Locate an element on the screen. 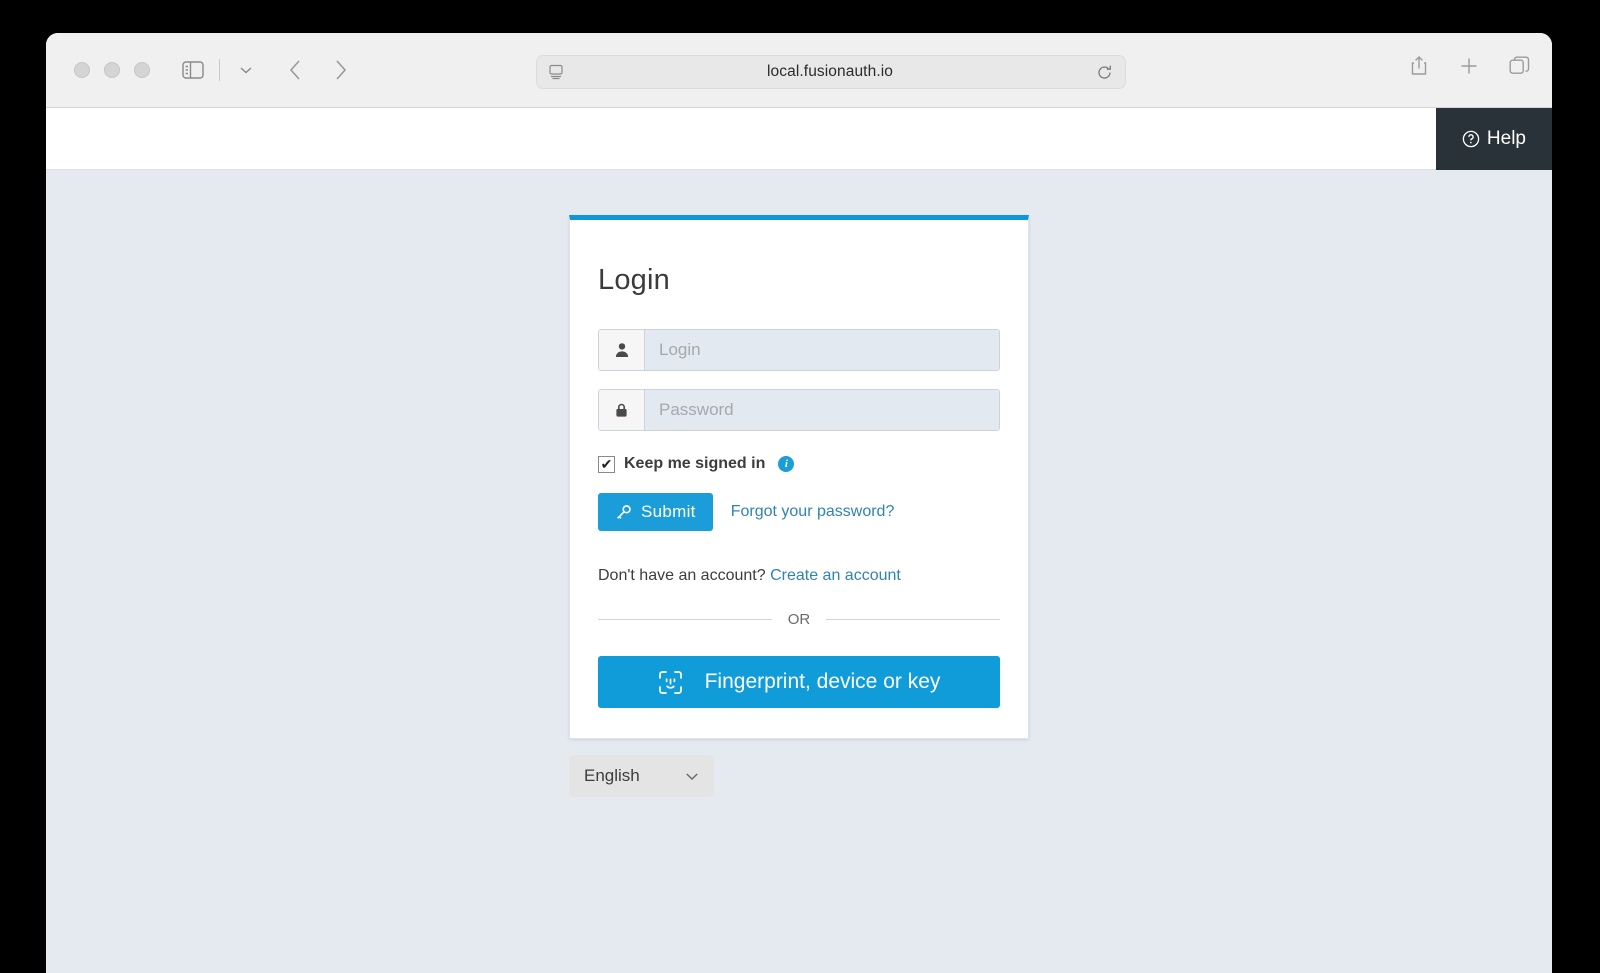 The image size is (1600, 973). keep-signed-in-row: ✔ Keep me signed in i is located at coordinates (799, 464).